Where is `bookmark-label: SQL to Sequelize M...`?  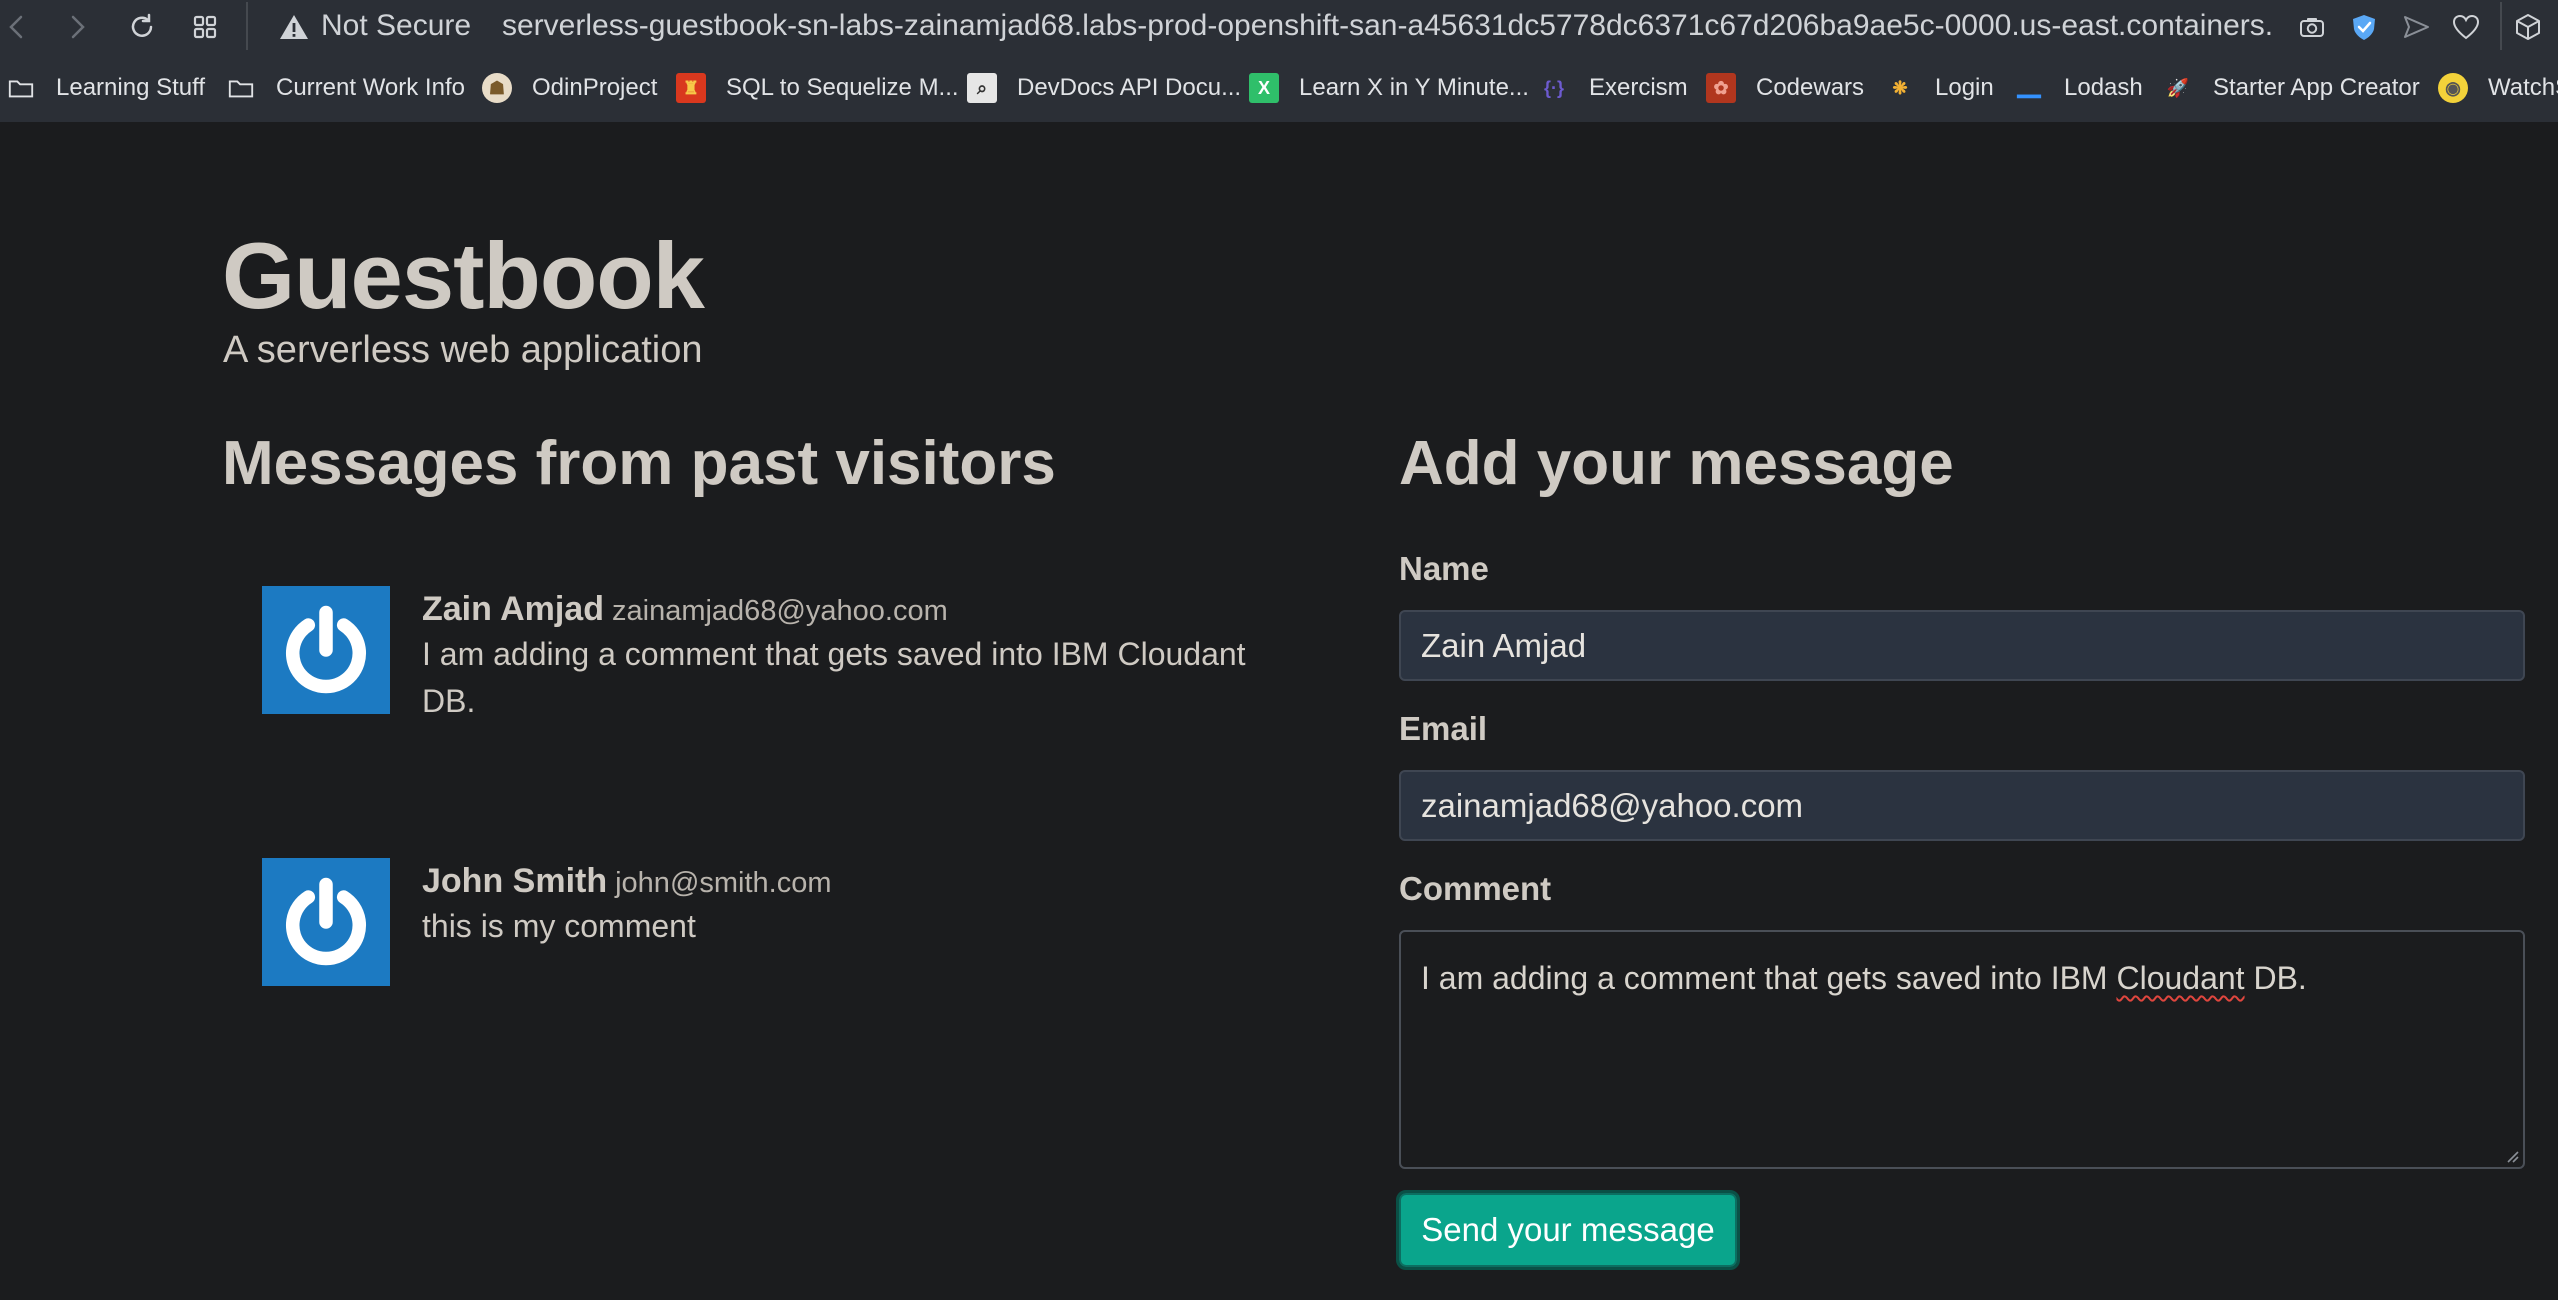
bookmark-label: SQL to Sequelize M... is located at coordinates (842, 87).